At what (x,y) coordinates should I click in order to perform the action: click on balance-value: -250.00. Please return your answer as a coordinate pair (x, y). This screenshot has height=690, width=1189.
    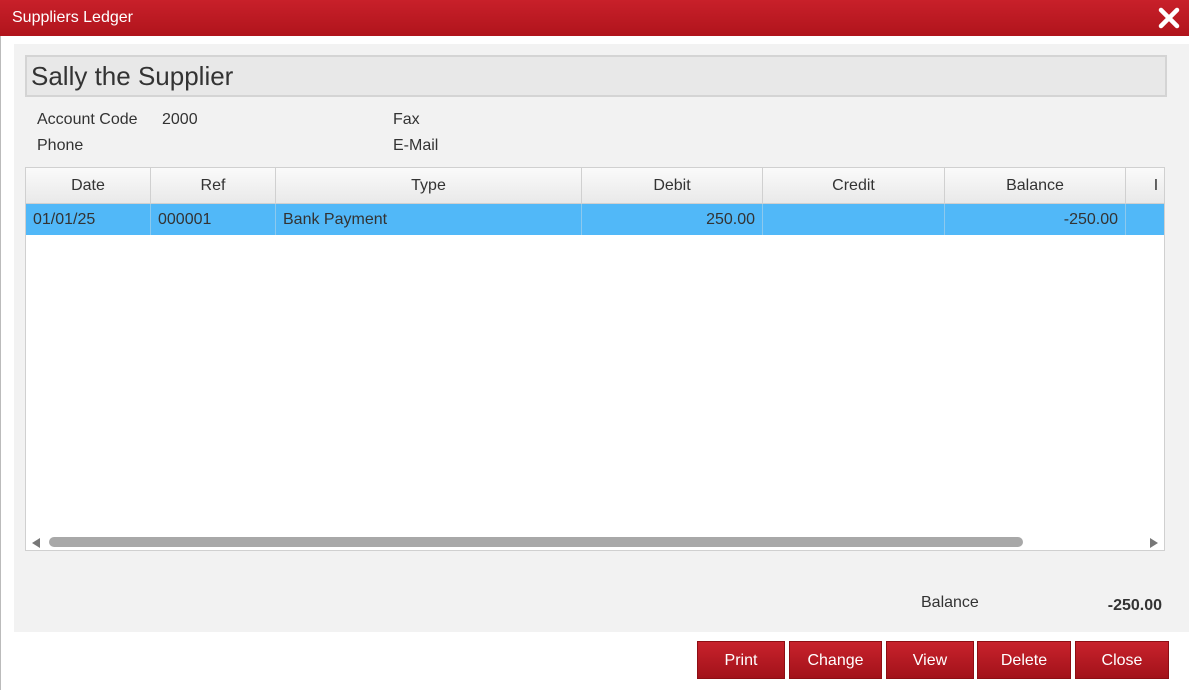
    Looking at the image, I should click on (1134, 605).